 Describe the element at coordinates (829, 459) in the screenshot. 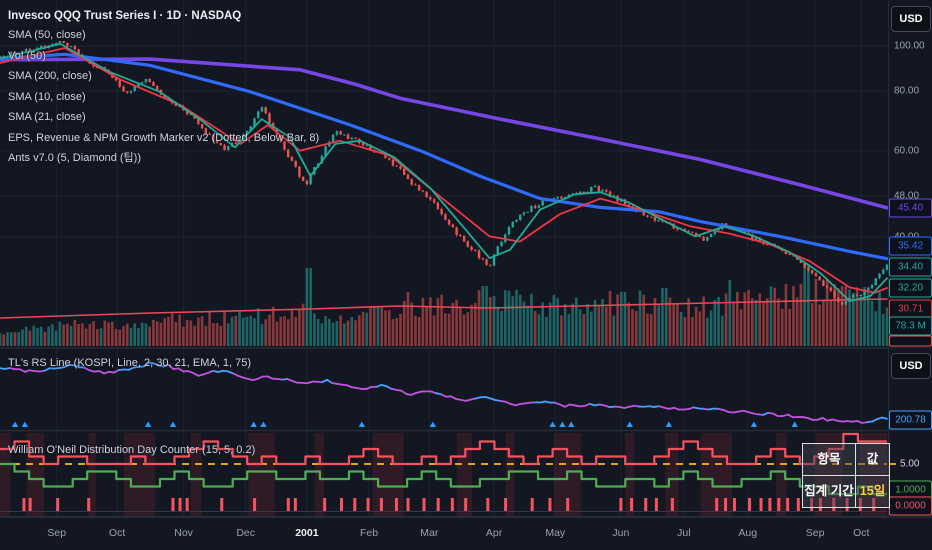

I see `table-header-item: 항목` at that location.